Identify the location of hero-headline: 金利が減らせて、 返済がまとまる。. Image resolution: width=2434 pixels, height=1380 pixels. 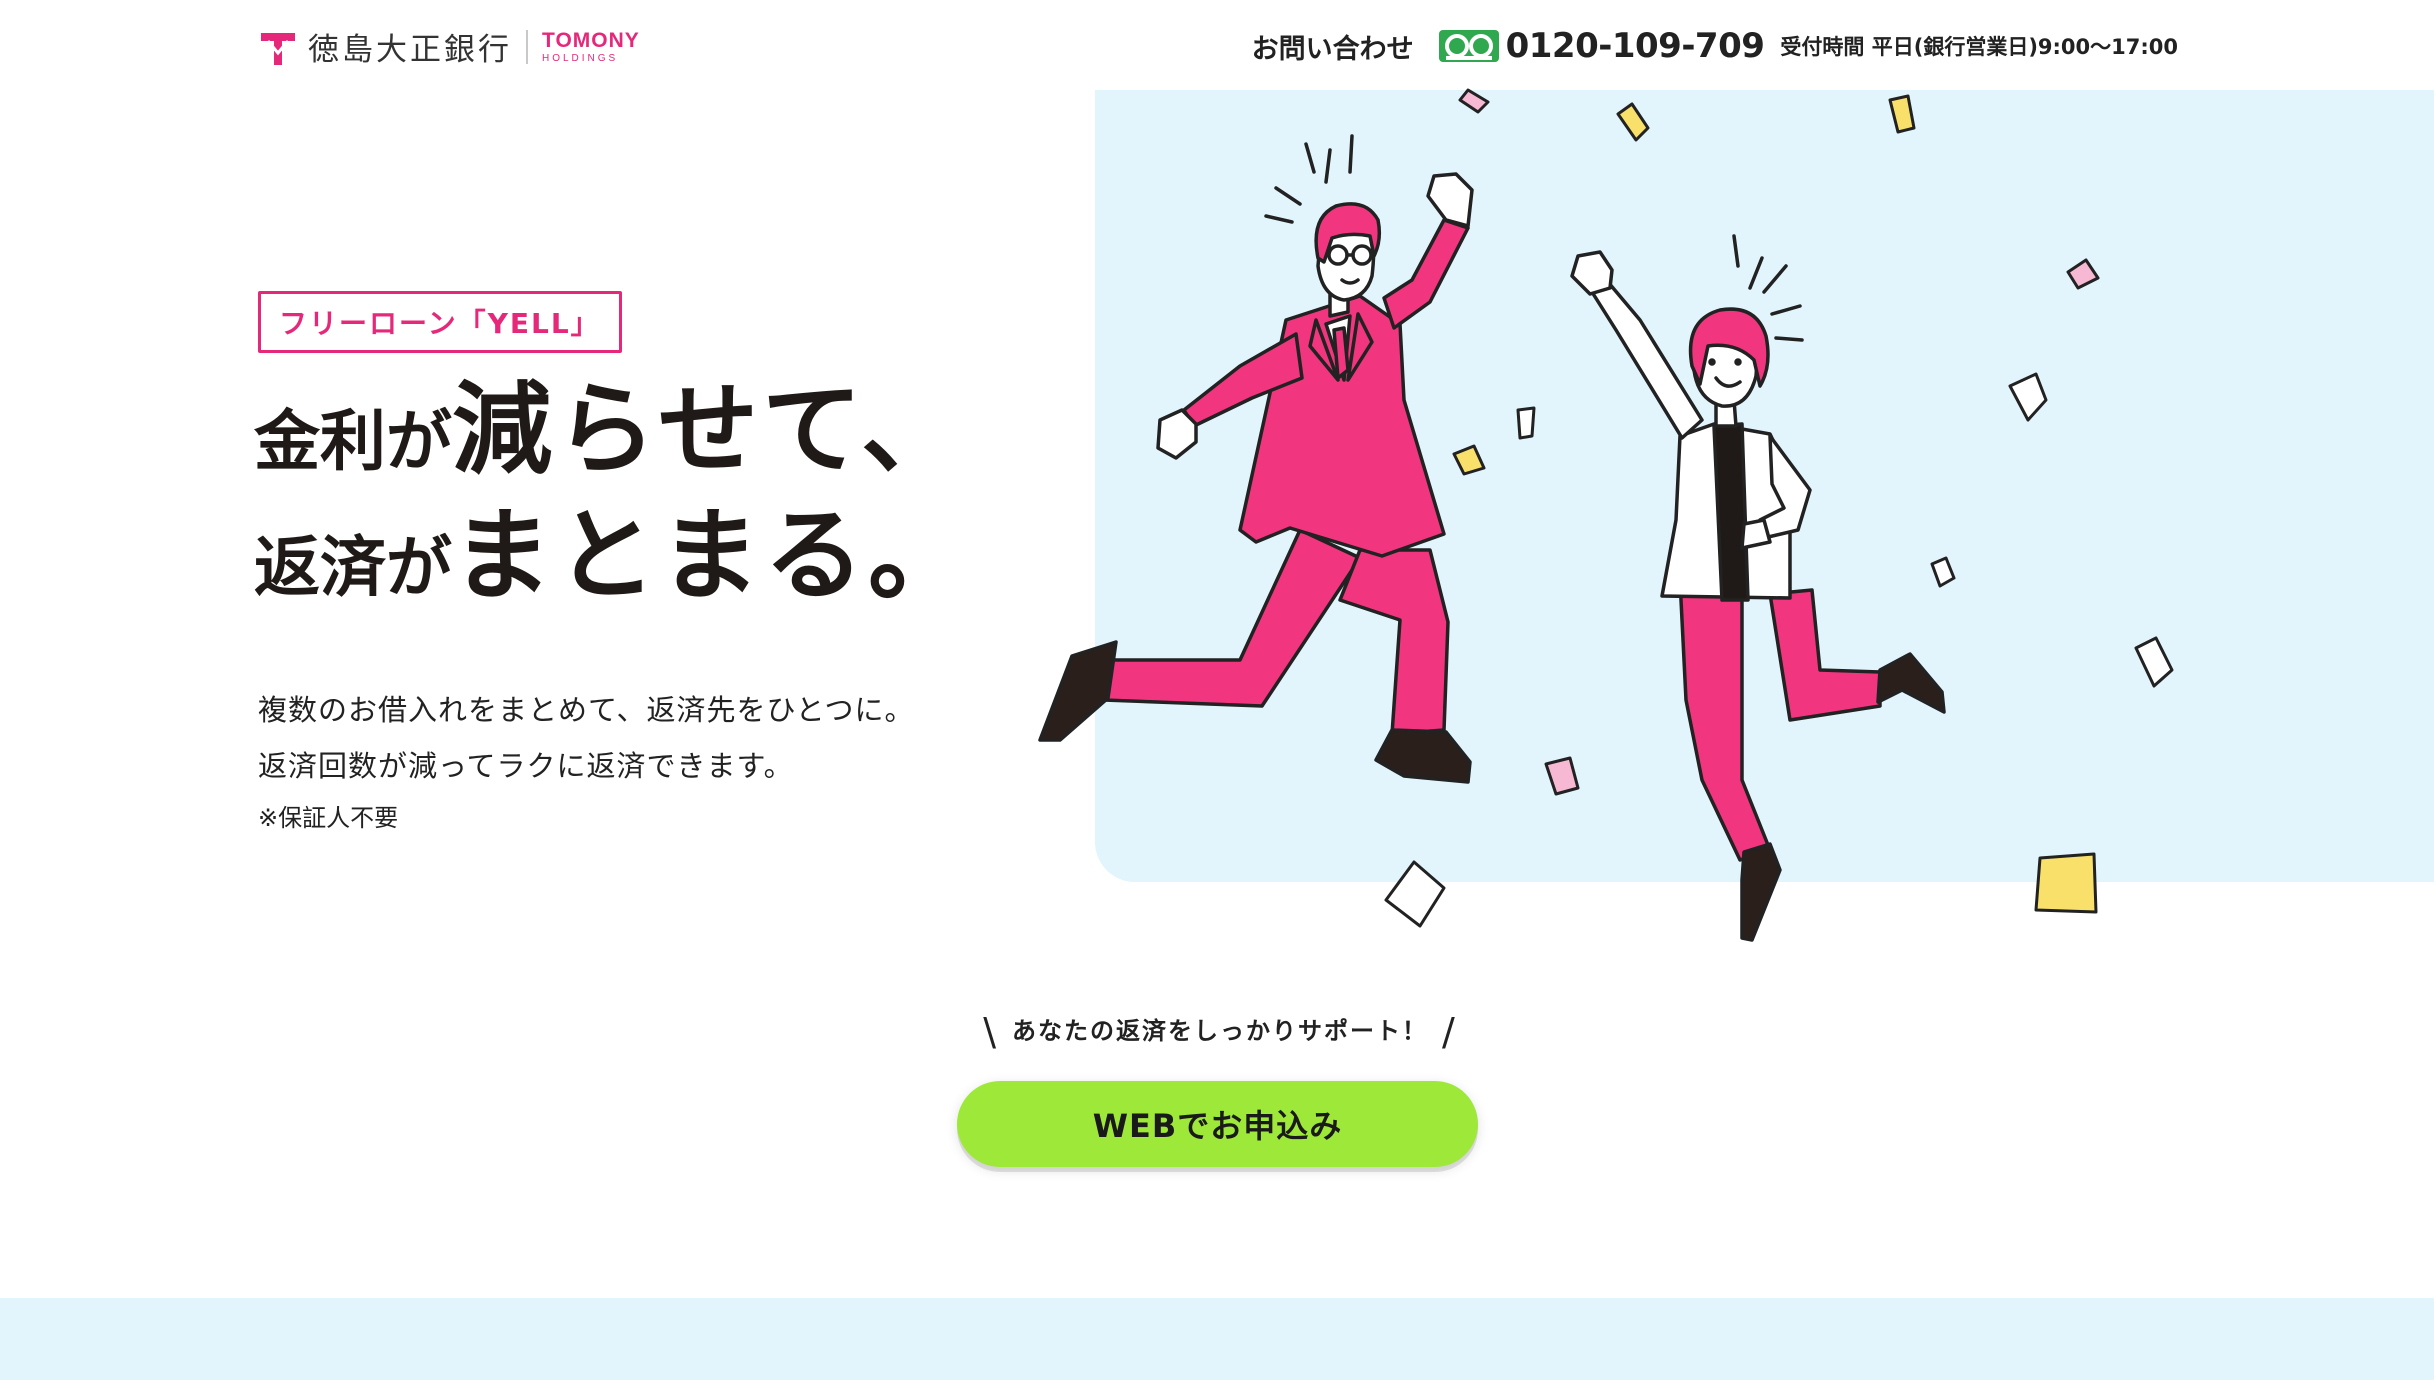
(613, 493).